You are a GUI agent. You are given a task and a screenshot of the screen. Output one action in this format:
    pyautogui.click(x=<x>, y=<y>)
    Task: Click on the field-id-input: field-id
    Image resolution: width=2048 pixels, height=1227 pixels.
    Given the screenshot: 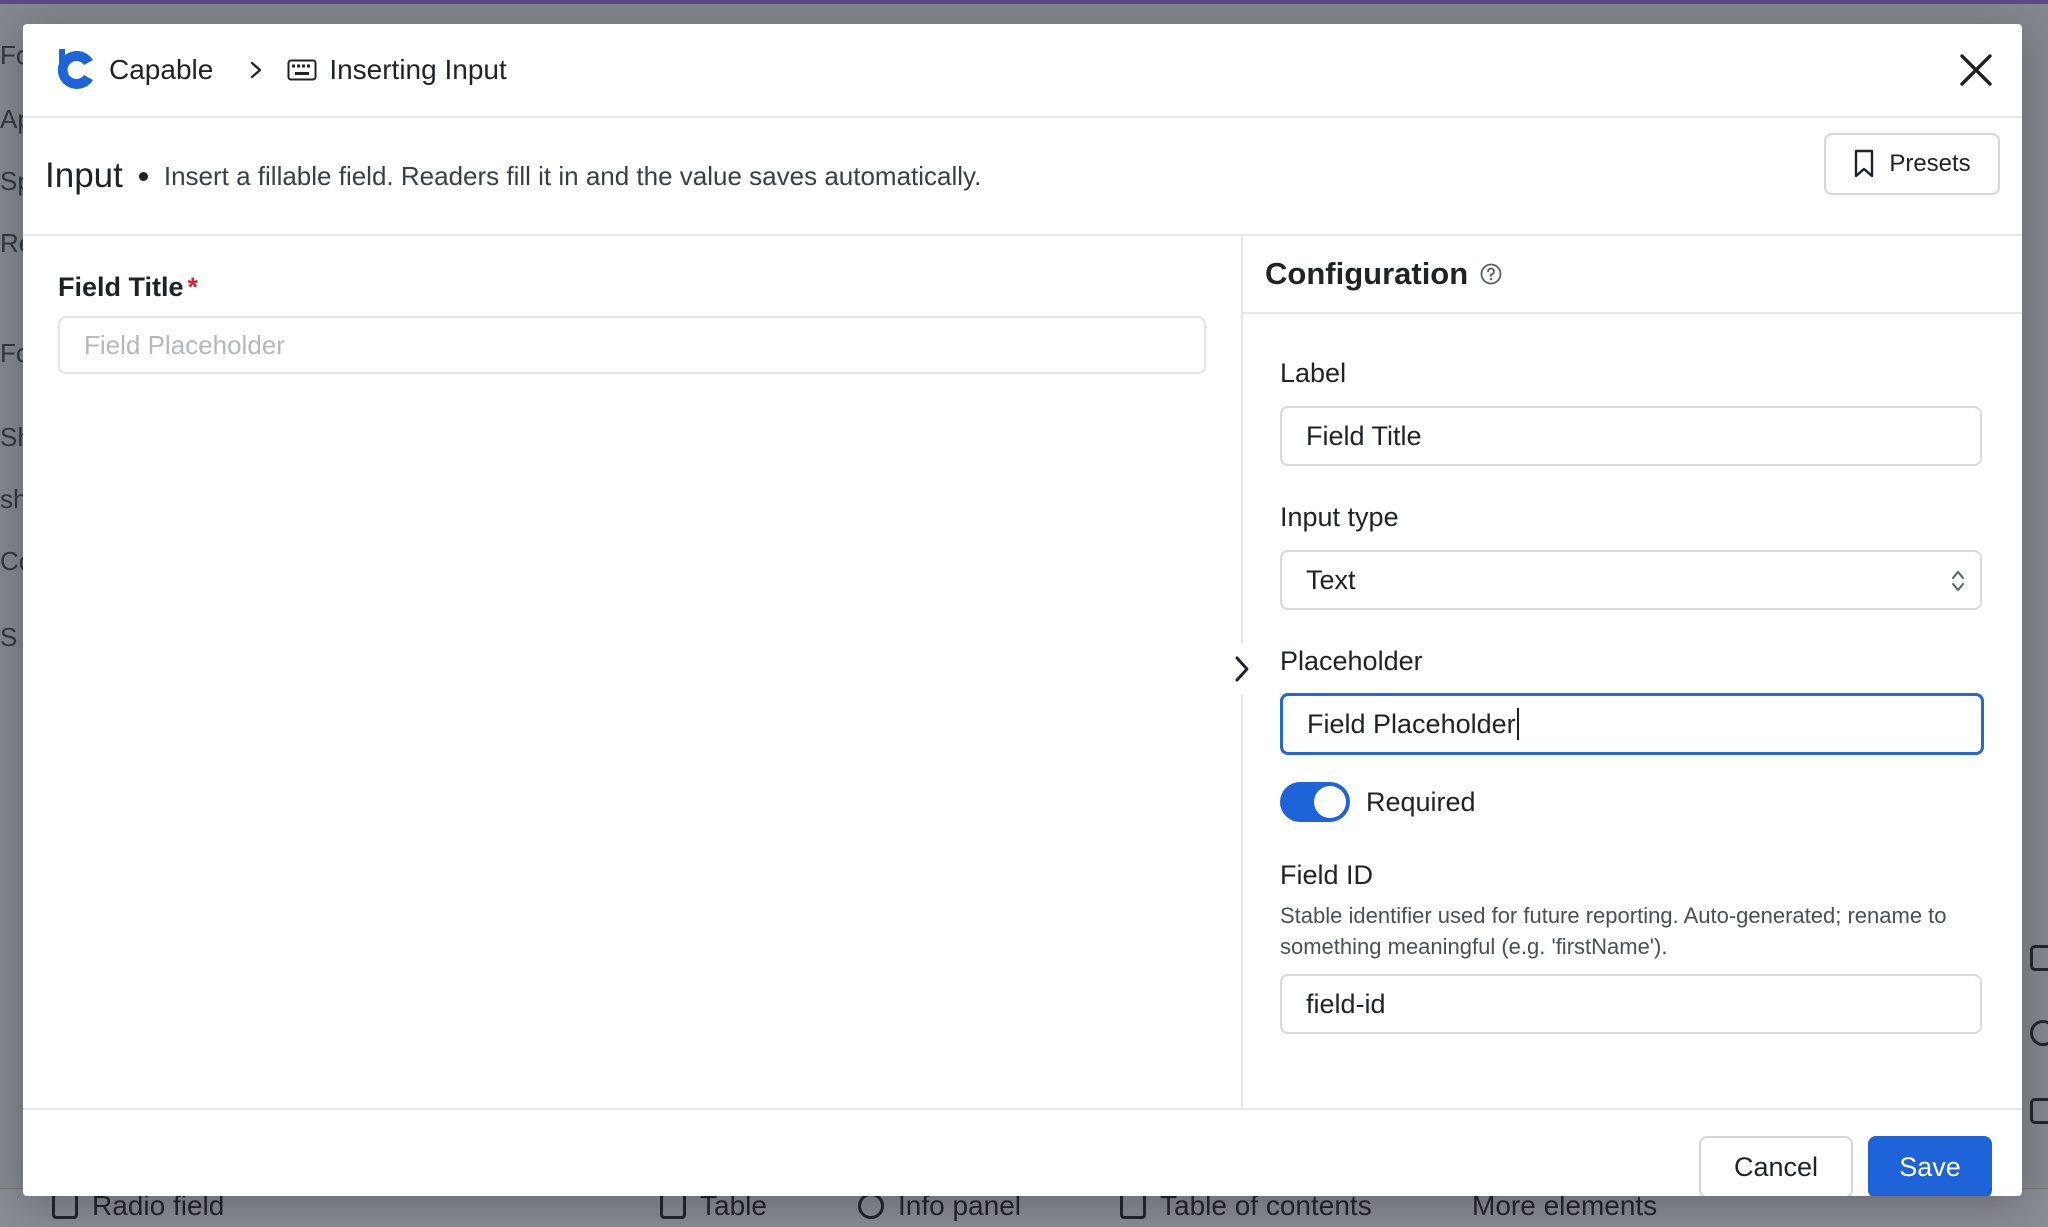 What is the action you would take?
    pyautogui.click(x=1631, y=1004)
    